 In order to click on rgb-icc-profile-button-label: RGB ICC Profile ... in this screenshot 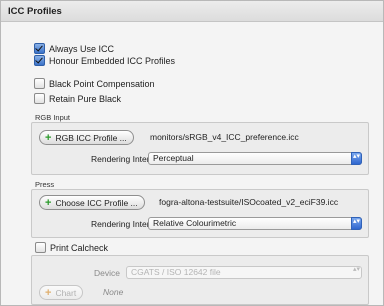, I will do `click(91, 137)`.